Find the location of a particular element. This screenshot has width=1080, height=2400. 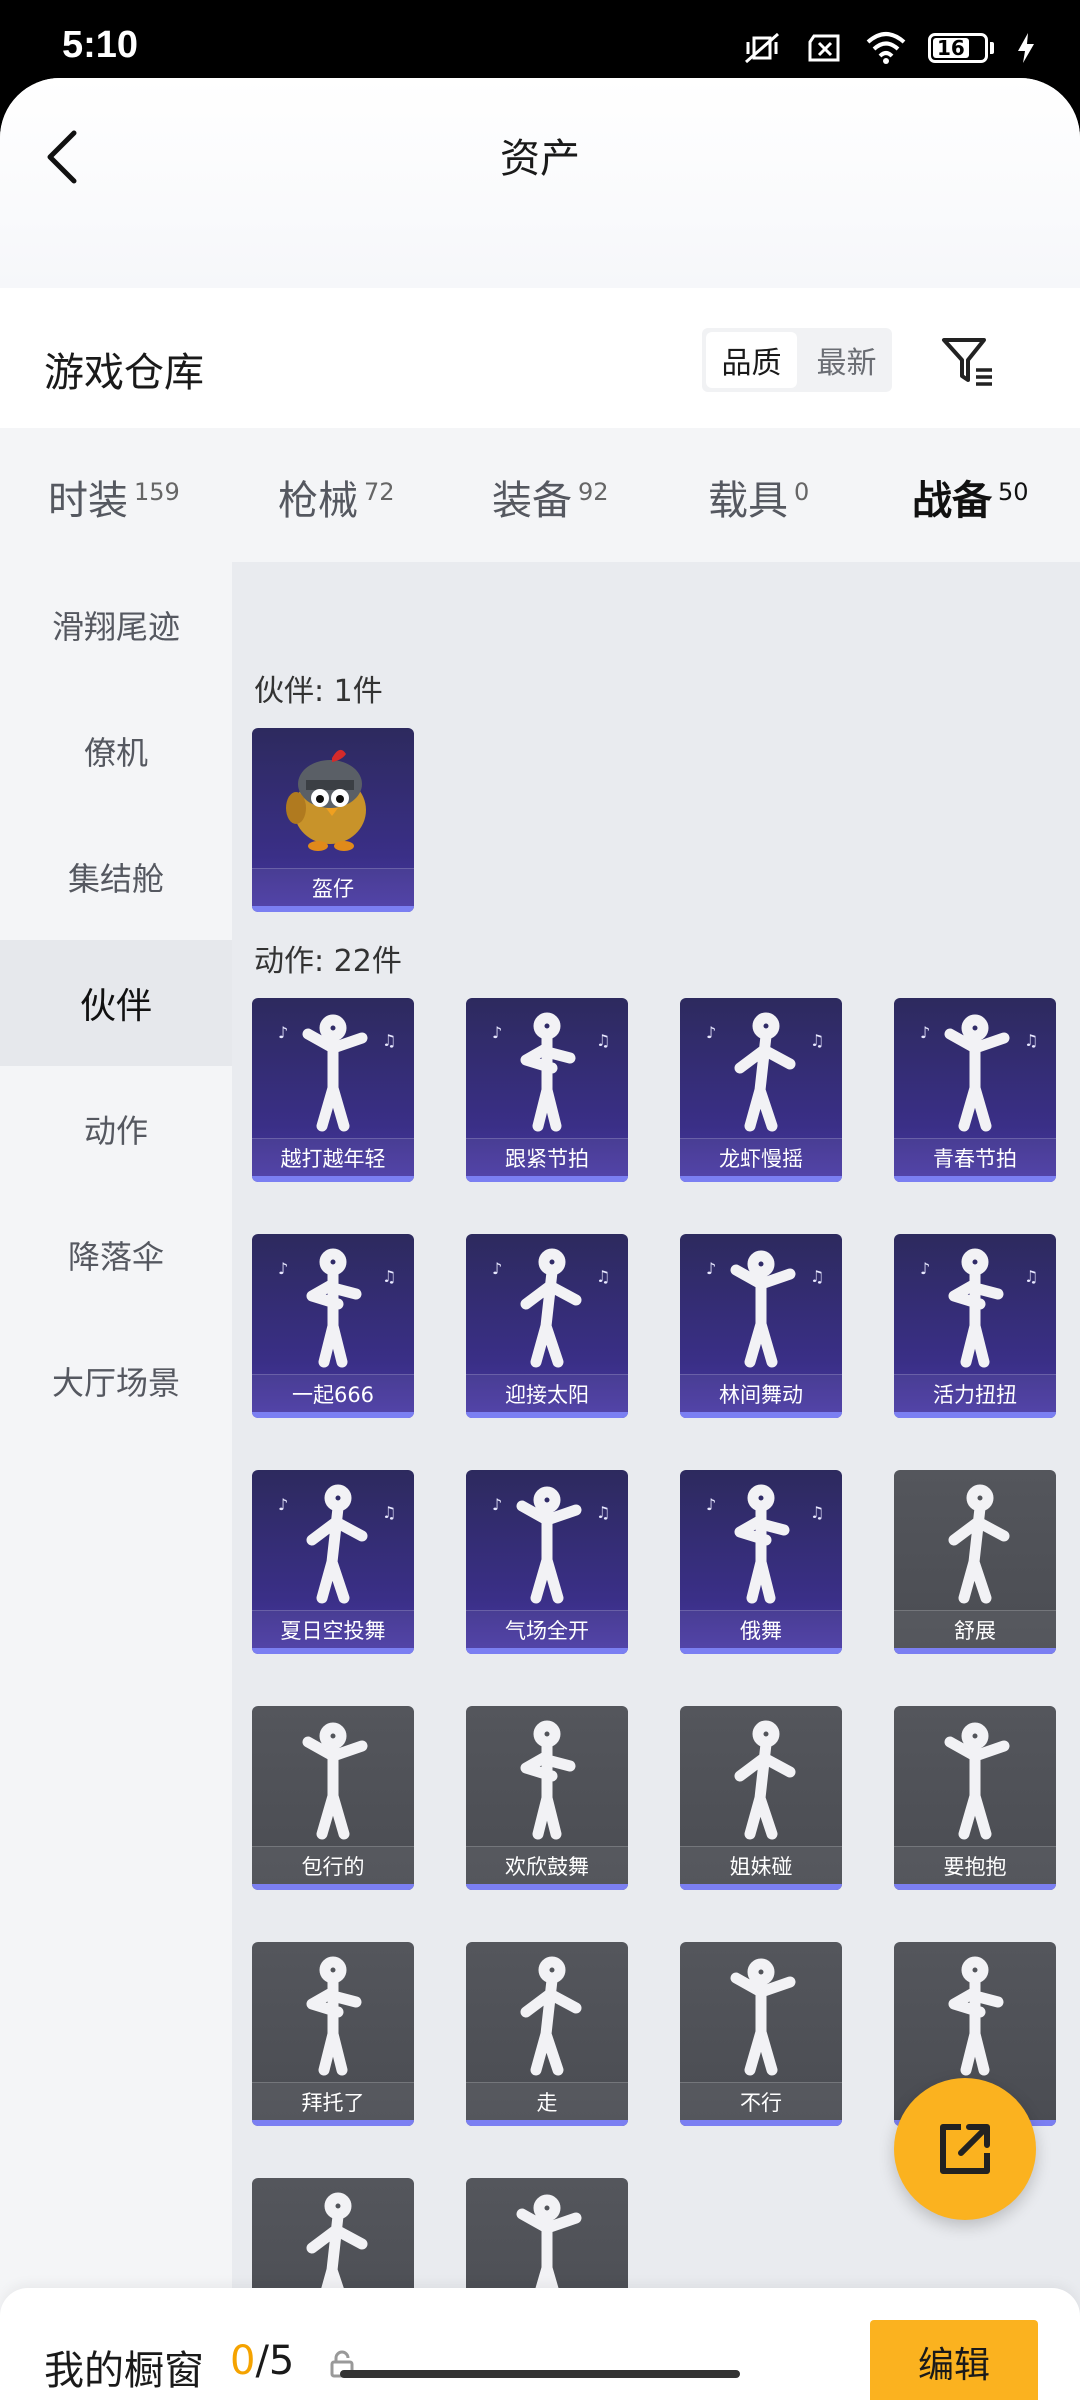

action-card: 舒展 is located at coordinates (975, 1562).